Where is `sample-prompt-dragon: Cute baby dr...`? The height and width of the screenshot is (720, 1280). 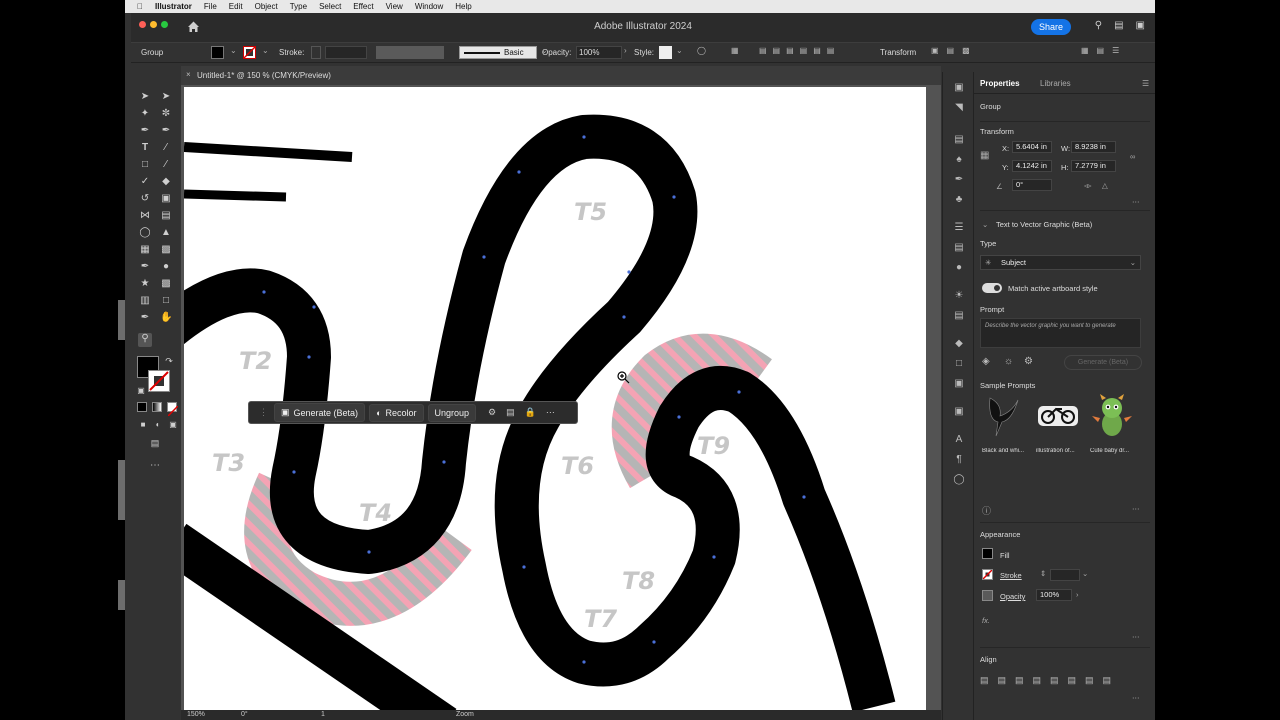
sample-prompt-dragon: Cute baby dr... is located at coordinates (1114, 423).